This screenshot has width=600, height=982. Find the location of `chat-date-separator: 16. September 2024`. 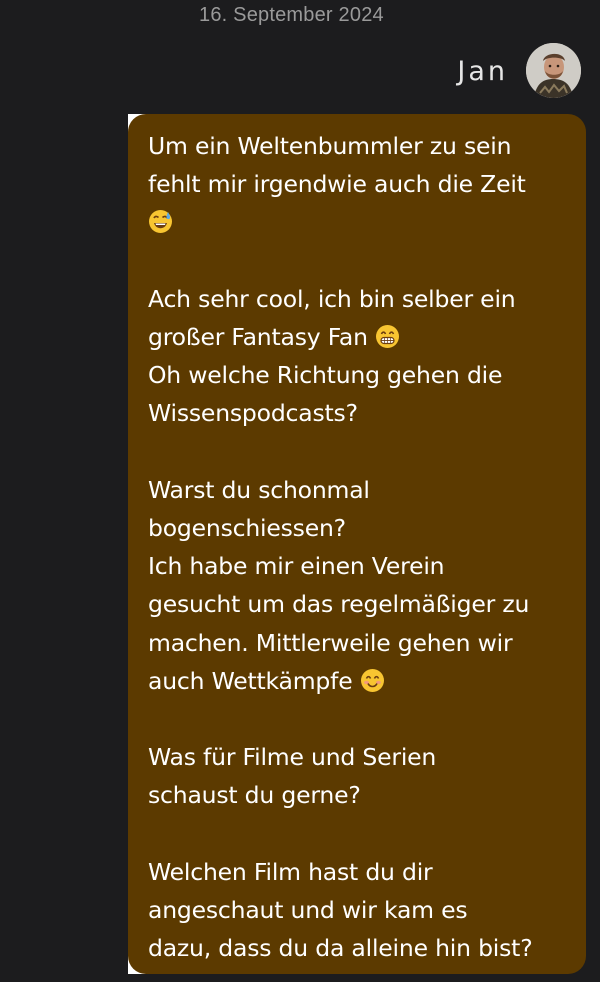

chat-date-separator: 16. September 2024 is located at coordinates (291, 15).